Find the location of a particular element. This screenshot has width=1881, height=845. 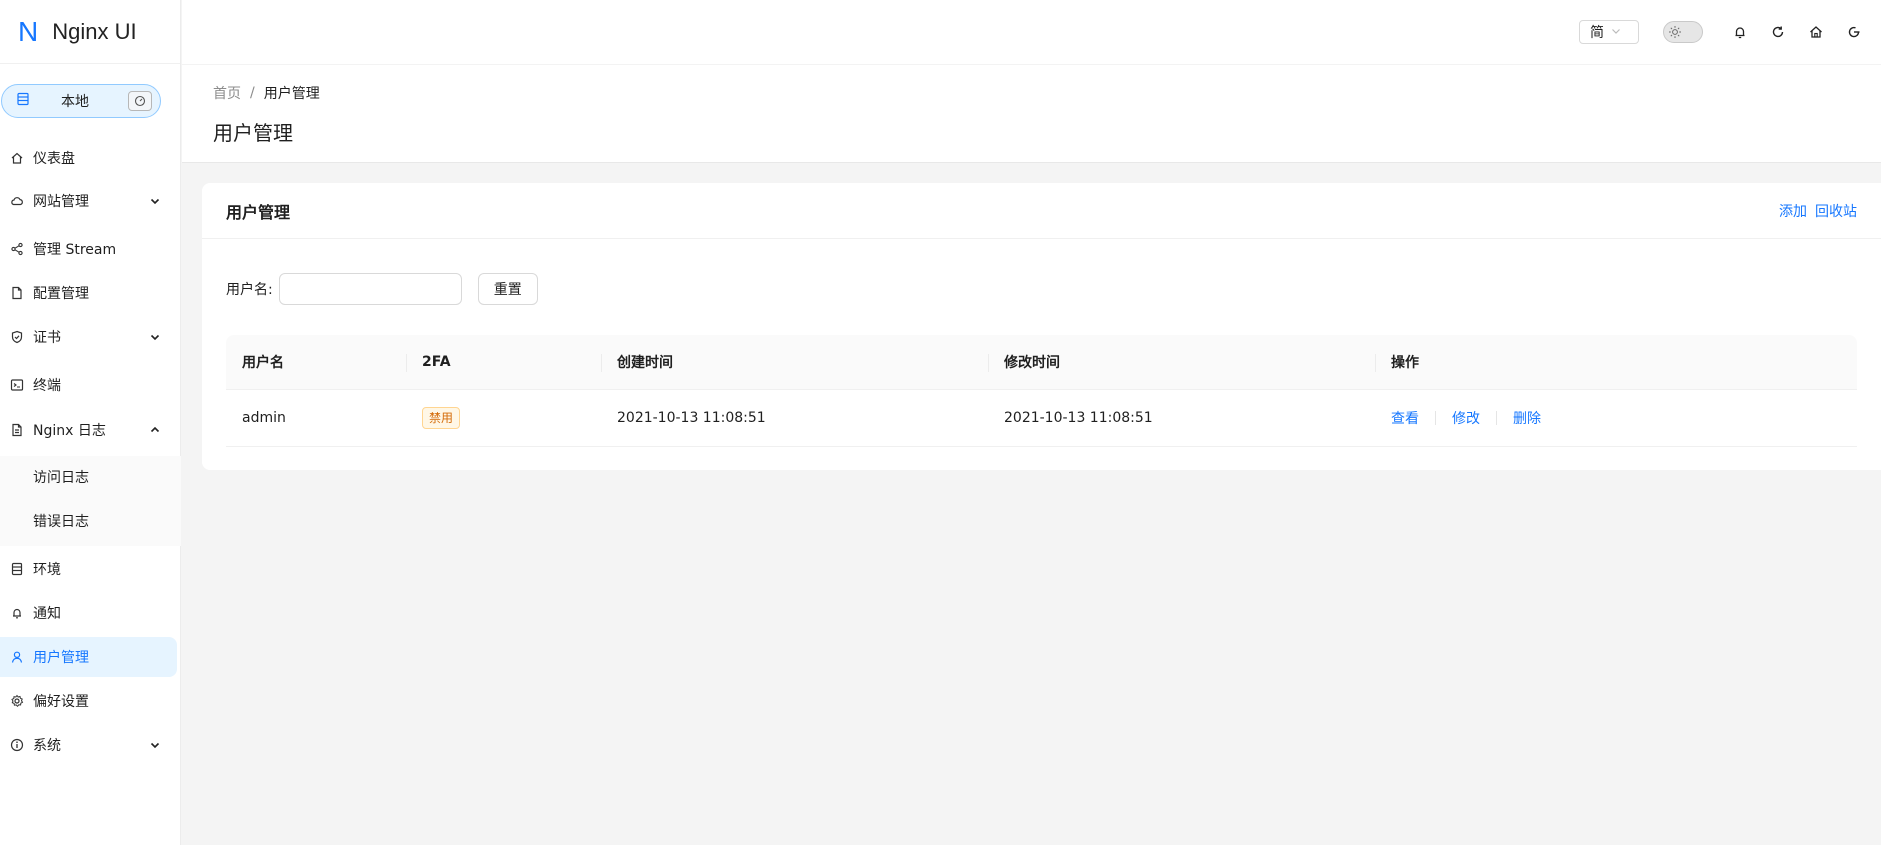

sidebar-item-label: 网站管理 is located at coordinates (61, 202).